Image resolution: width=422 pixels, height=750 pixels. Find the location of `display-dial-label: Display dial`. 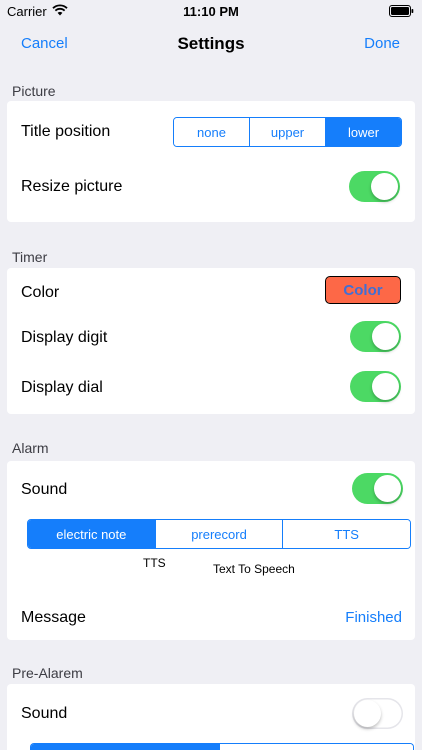

display-dial-label: Display dial is located at coordinates (62, 387).